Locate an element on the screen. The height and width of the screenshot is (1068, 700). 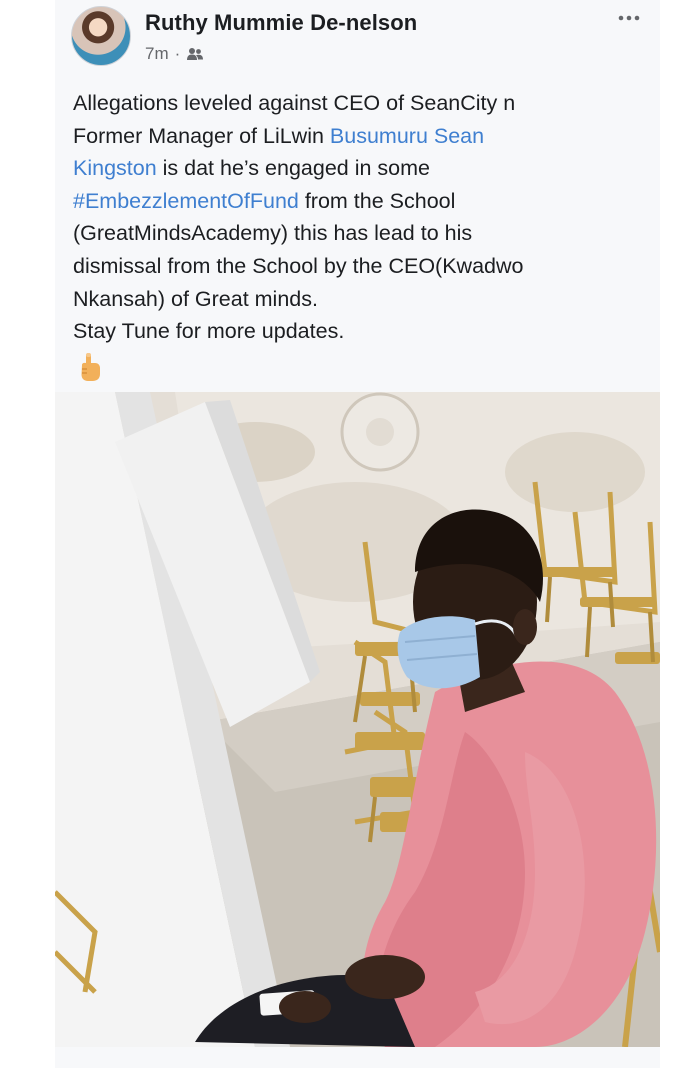
text-line: Nkansah) of Great minds. is located at coordinates (195, 298).